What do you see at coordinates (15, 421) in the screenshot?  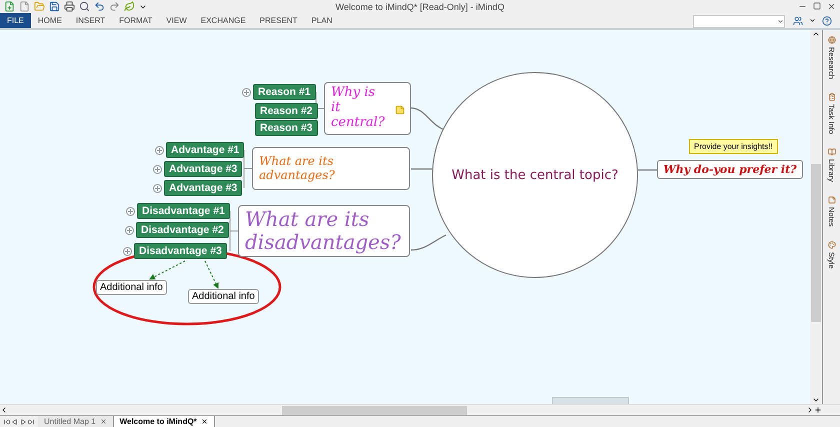 I see `previous-icon` at bounding box center [15, 421].